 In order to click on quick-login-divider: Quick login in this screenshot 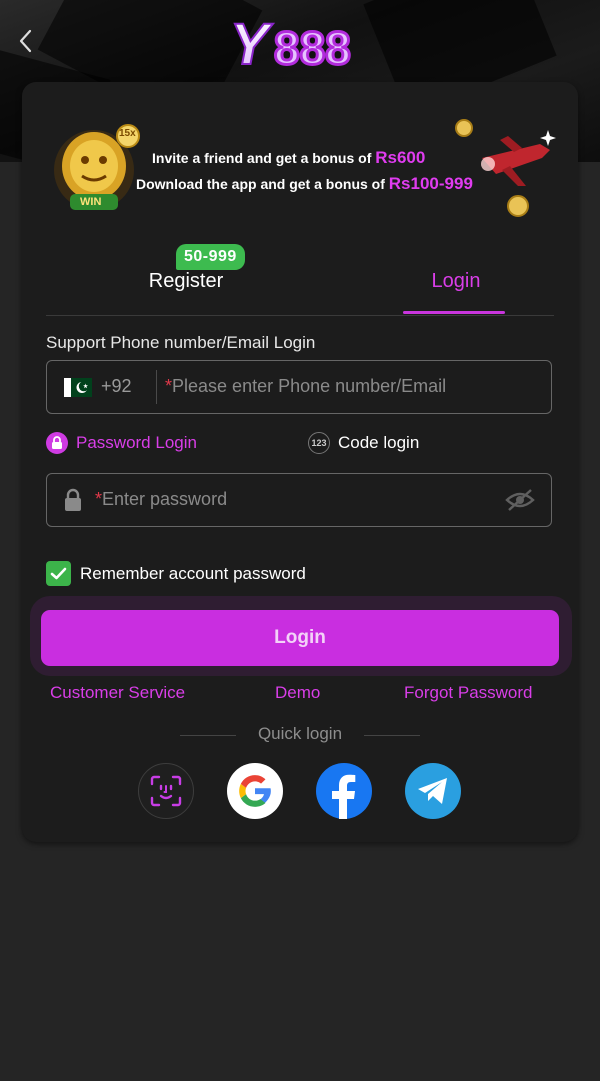, I will do `click(300, 734)`.